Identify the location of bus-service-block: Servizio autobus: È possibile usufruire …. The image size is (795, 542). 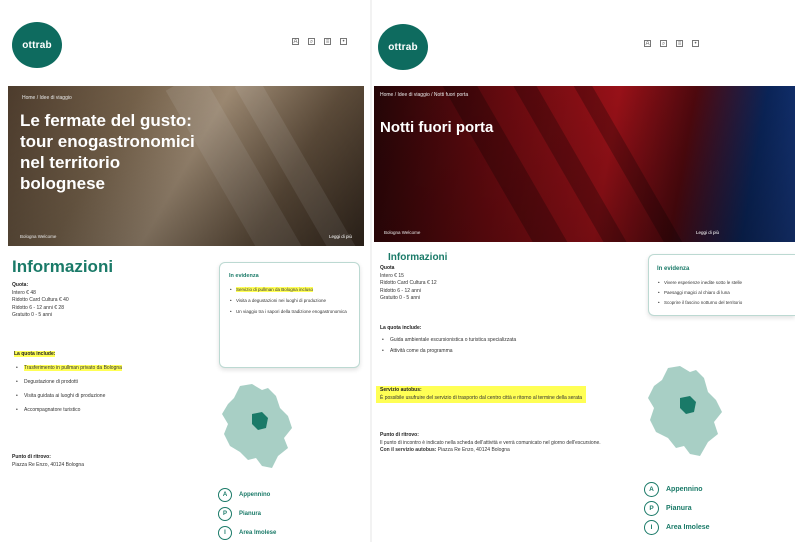
(496, 394).